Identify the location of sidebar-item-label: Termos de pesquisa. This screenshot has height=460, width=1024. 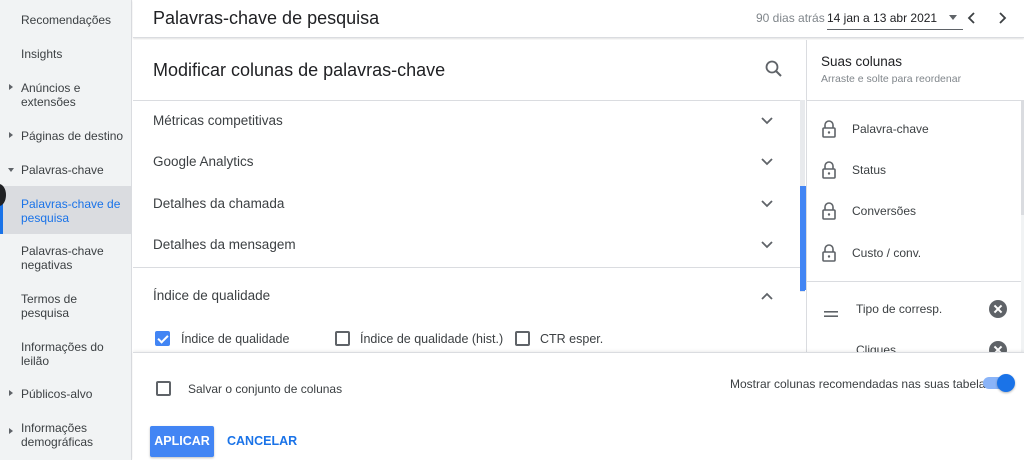
(49, 306).